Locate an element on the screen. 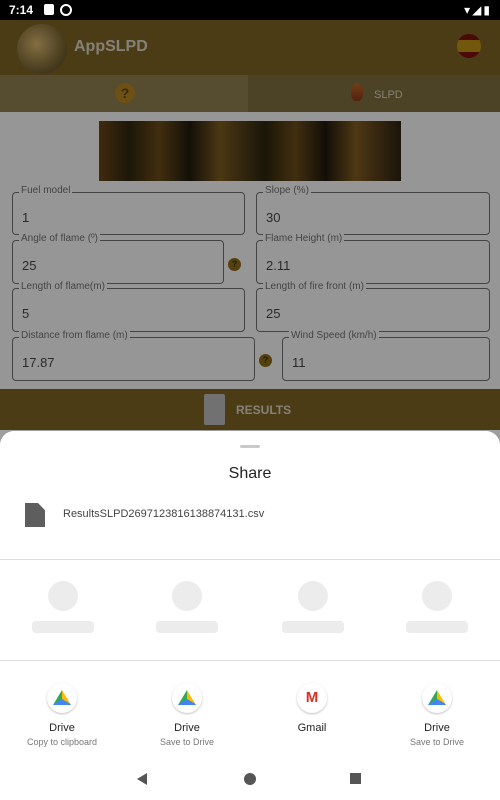  forest-fire-banner is located at coordinates (250, 151).